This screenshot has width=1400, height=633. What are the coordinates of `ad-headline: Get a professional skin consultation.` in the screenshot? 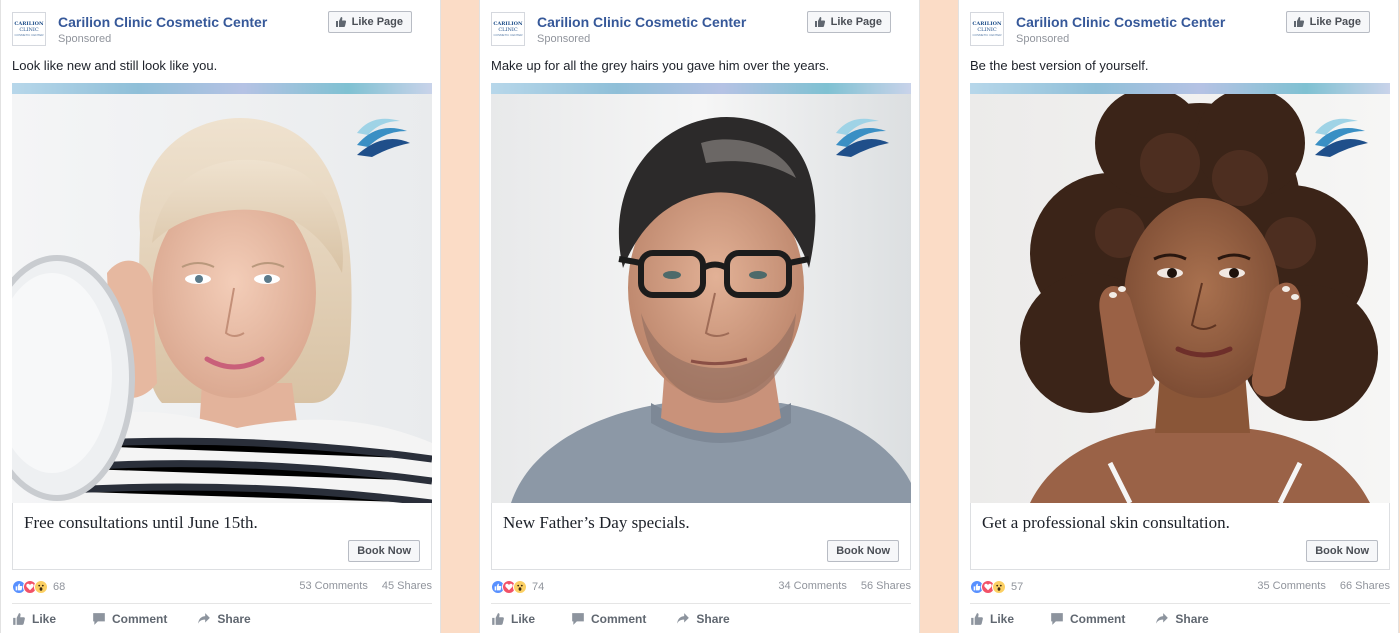 It's located at (1106, 522).